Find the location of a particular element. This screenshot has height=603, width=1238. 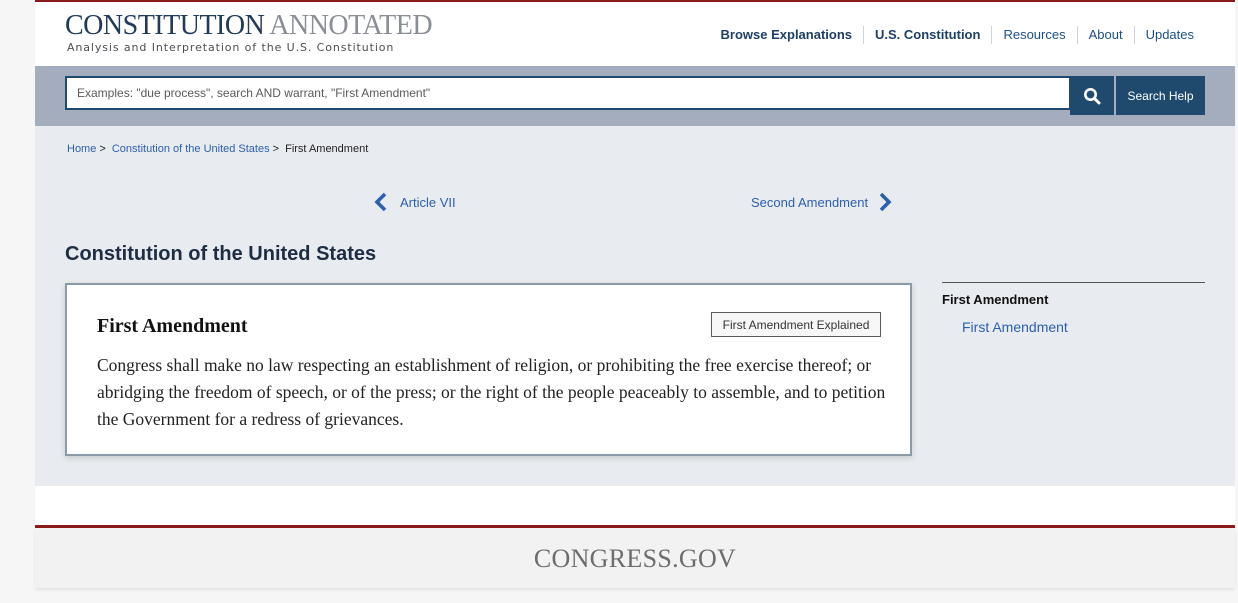

nav-us-constitution: U.S. Constitution is located at coordinates (927, 35).